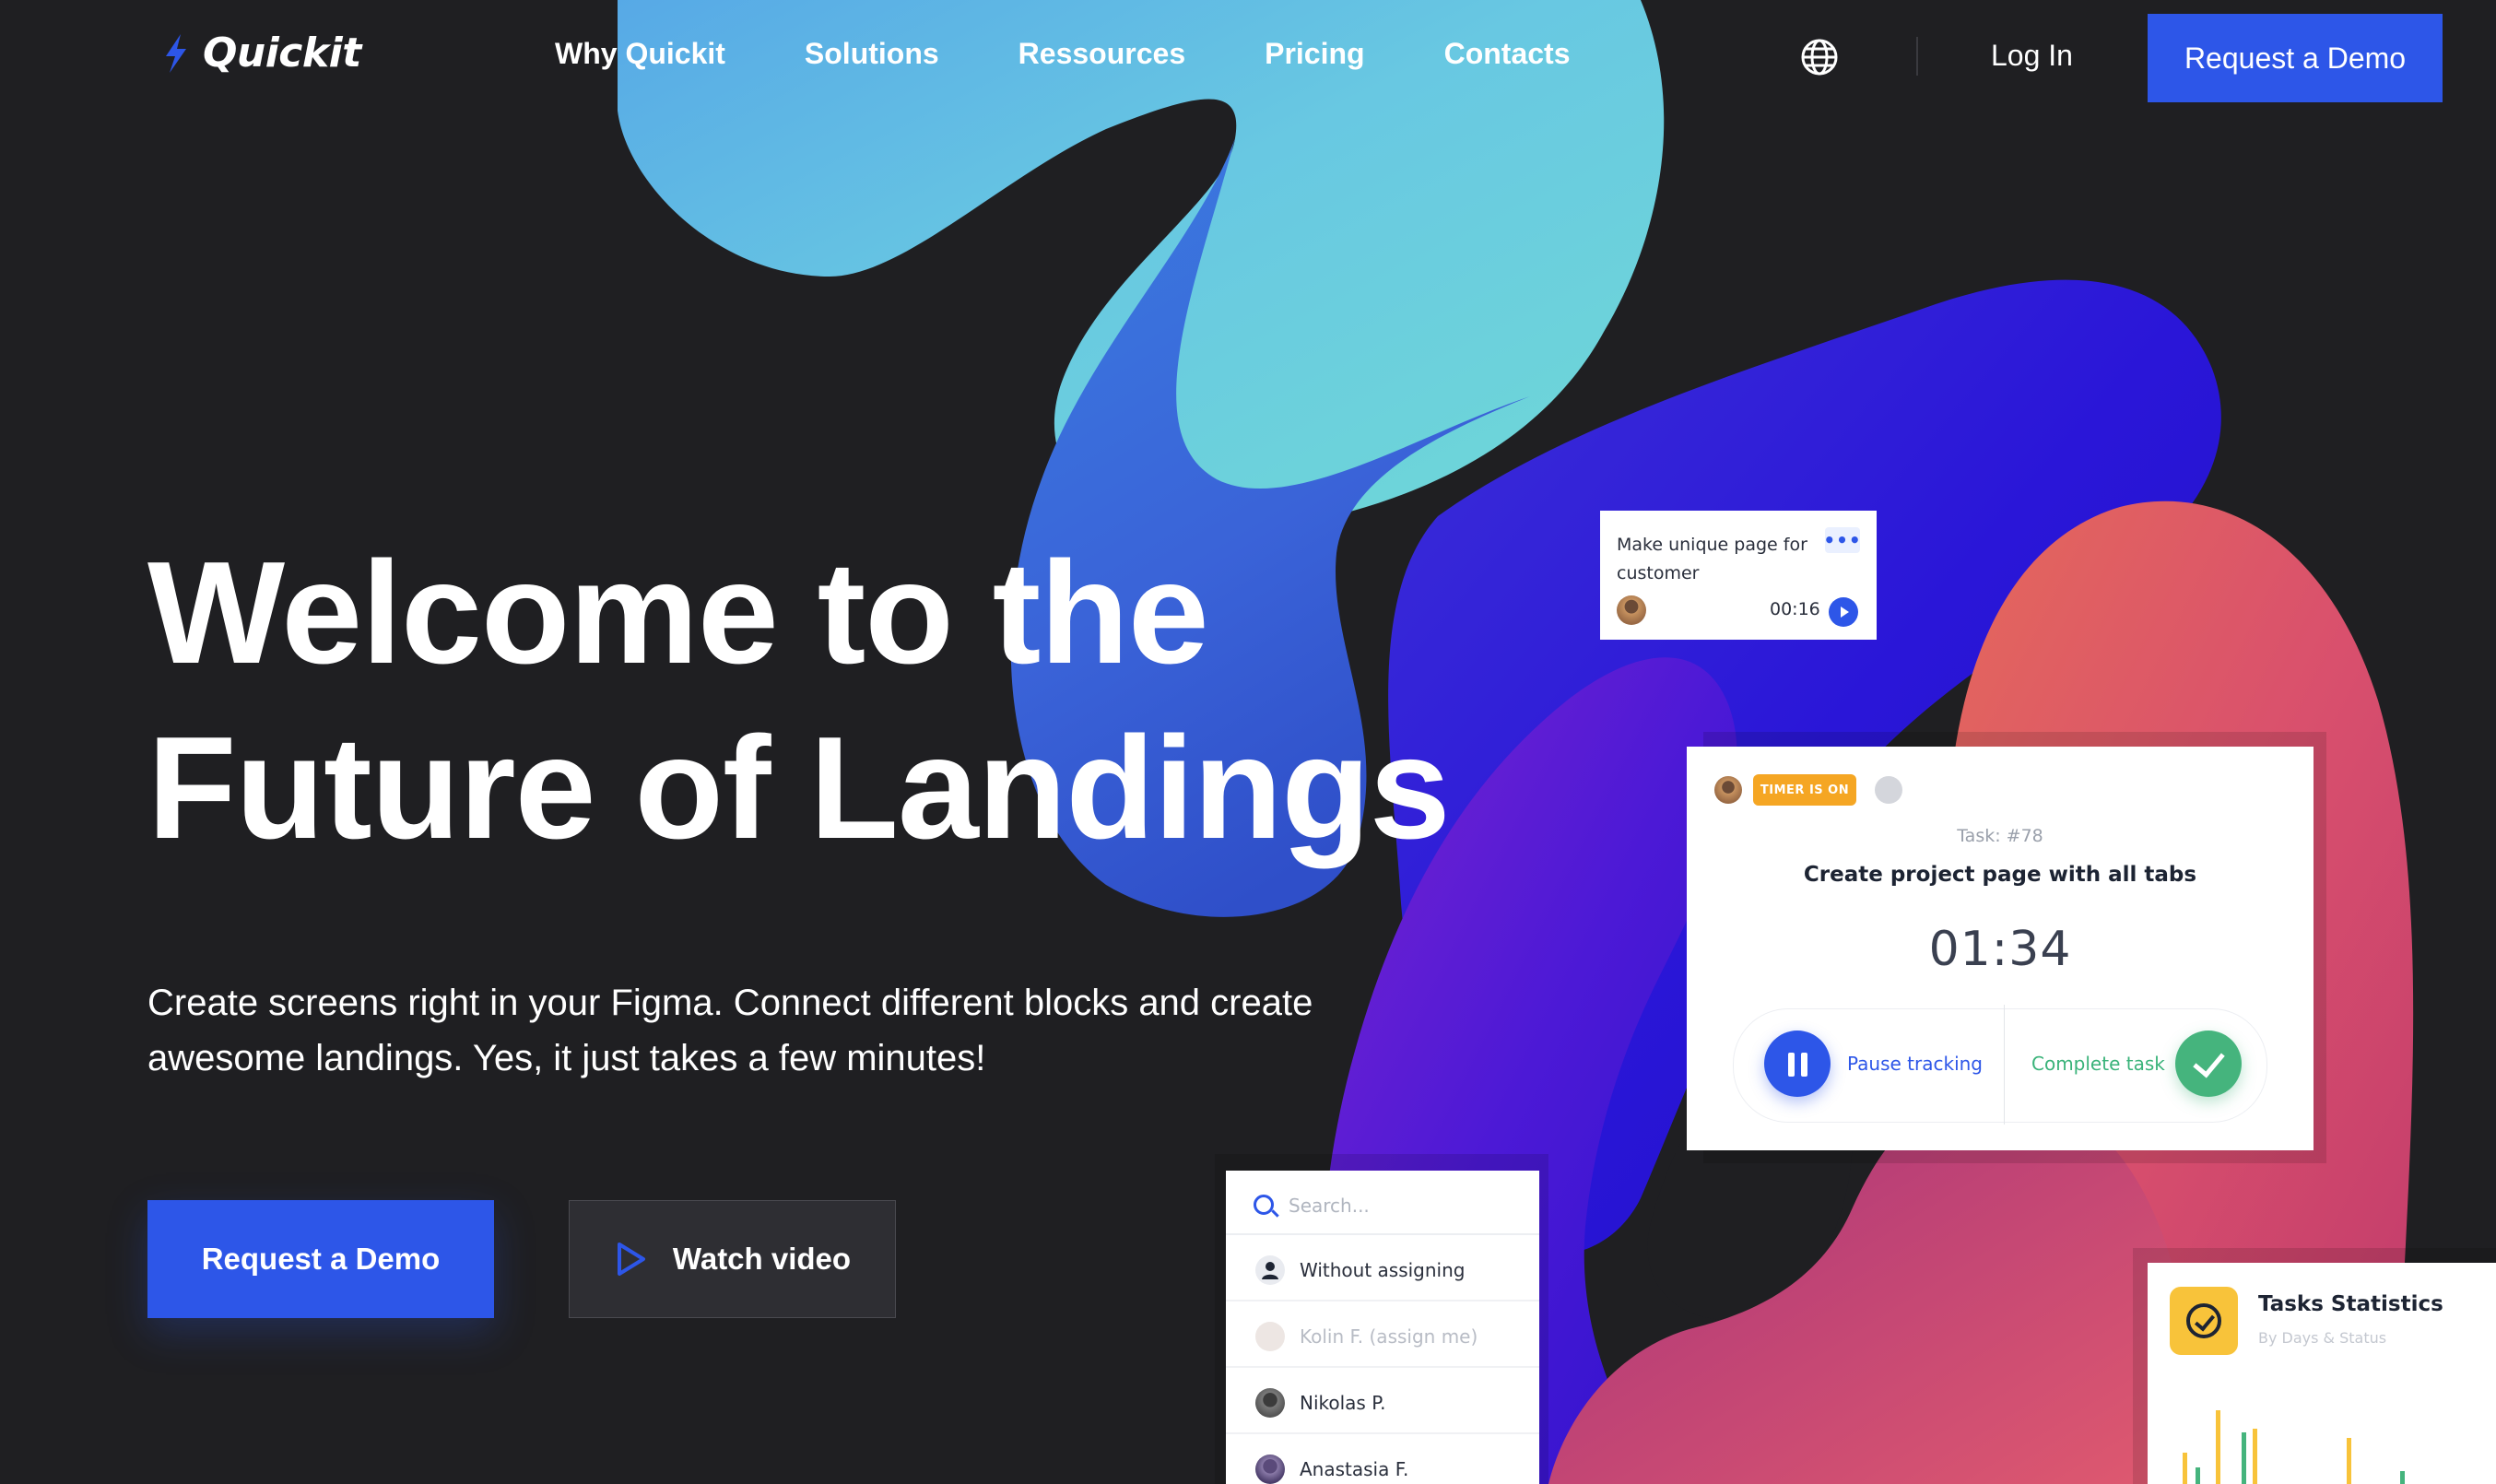 This screenshot has height=1484, width=2496. Describe the element at coordinates (884, 701) in the screenshot. I see `hero-title: Welcome to the Future of Landings` at that location.